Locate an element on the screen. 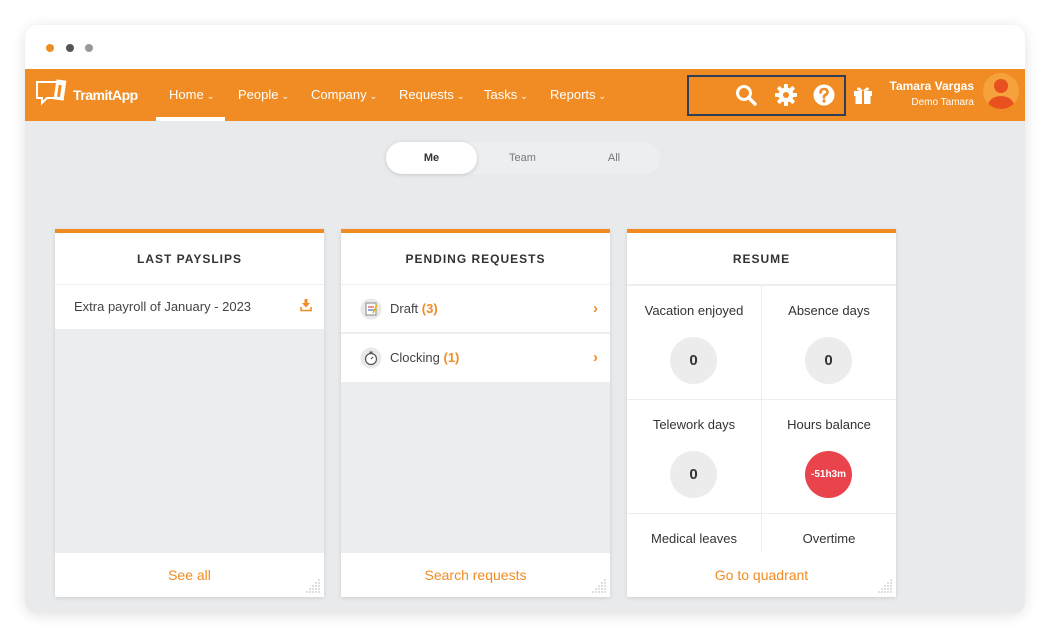  tramitapp-logo: TramitApp is located at coordinates (87, 95).